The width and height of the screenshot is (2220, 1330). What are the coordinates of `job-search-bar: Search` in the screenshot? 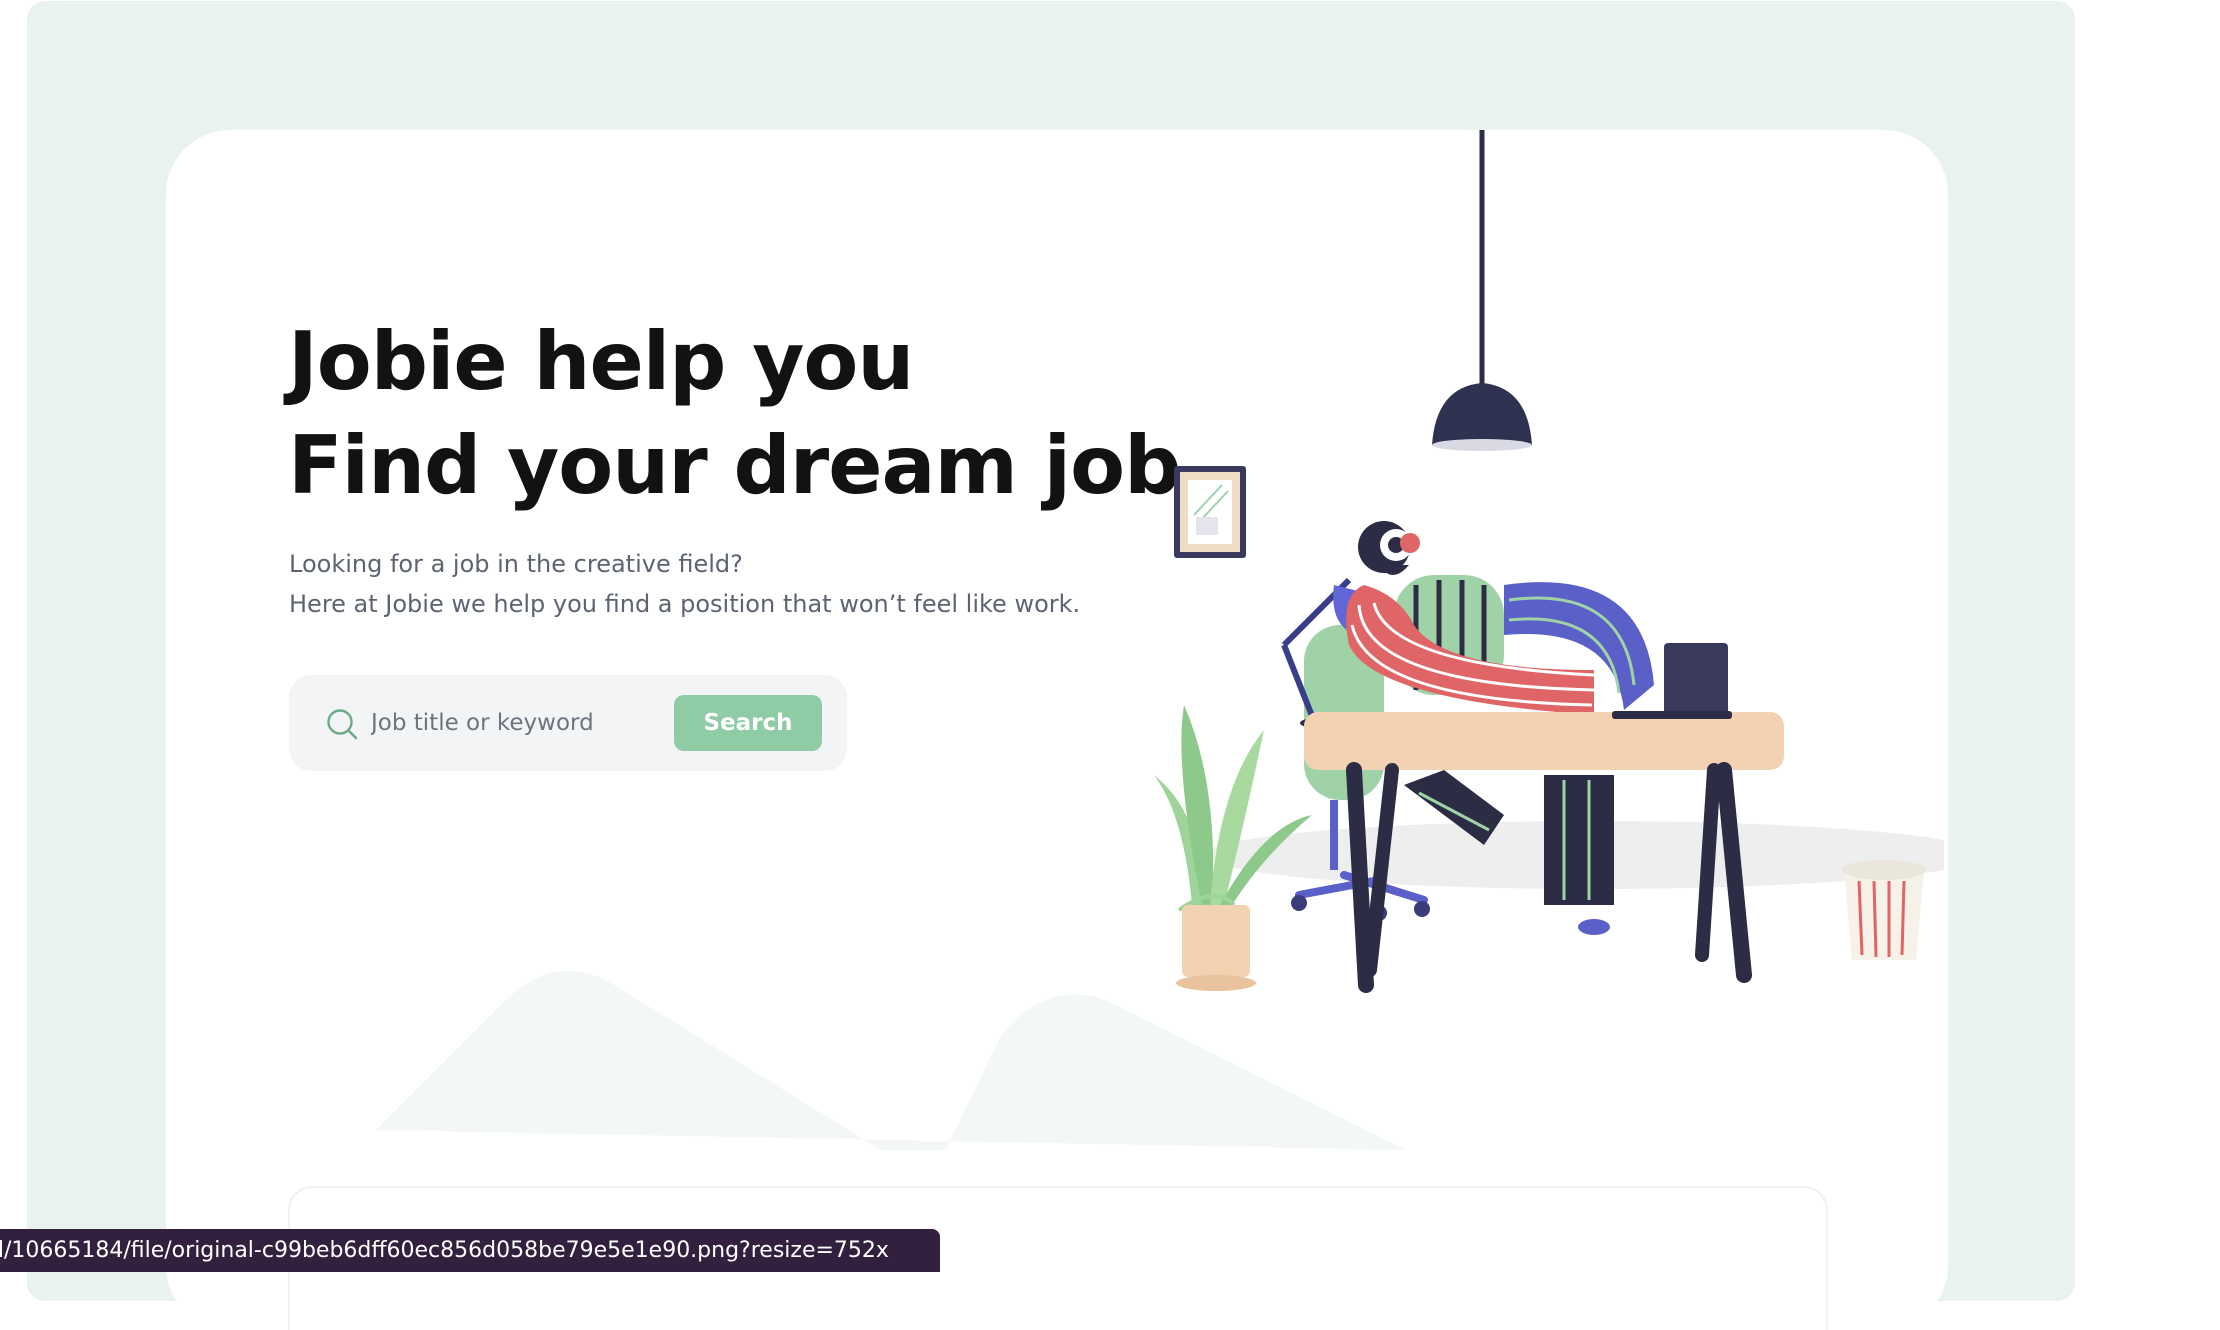 It's located at (568, 723).